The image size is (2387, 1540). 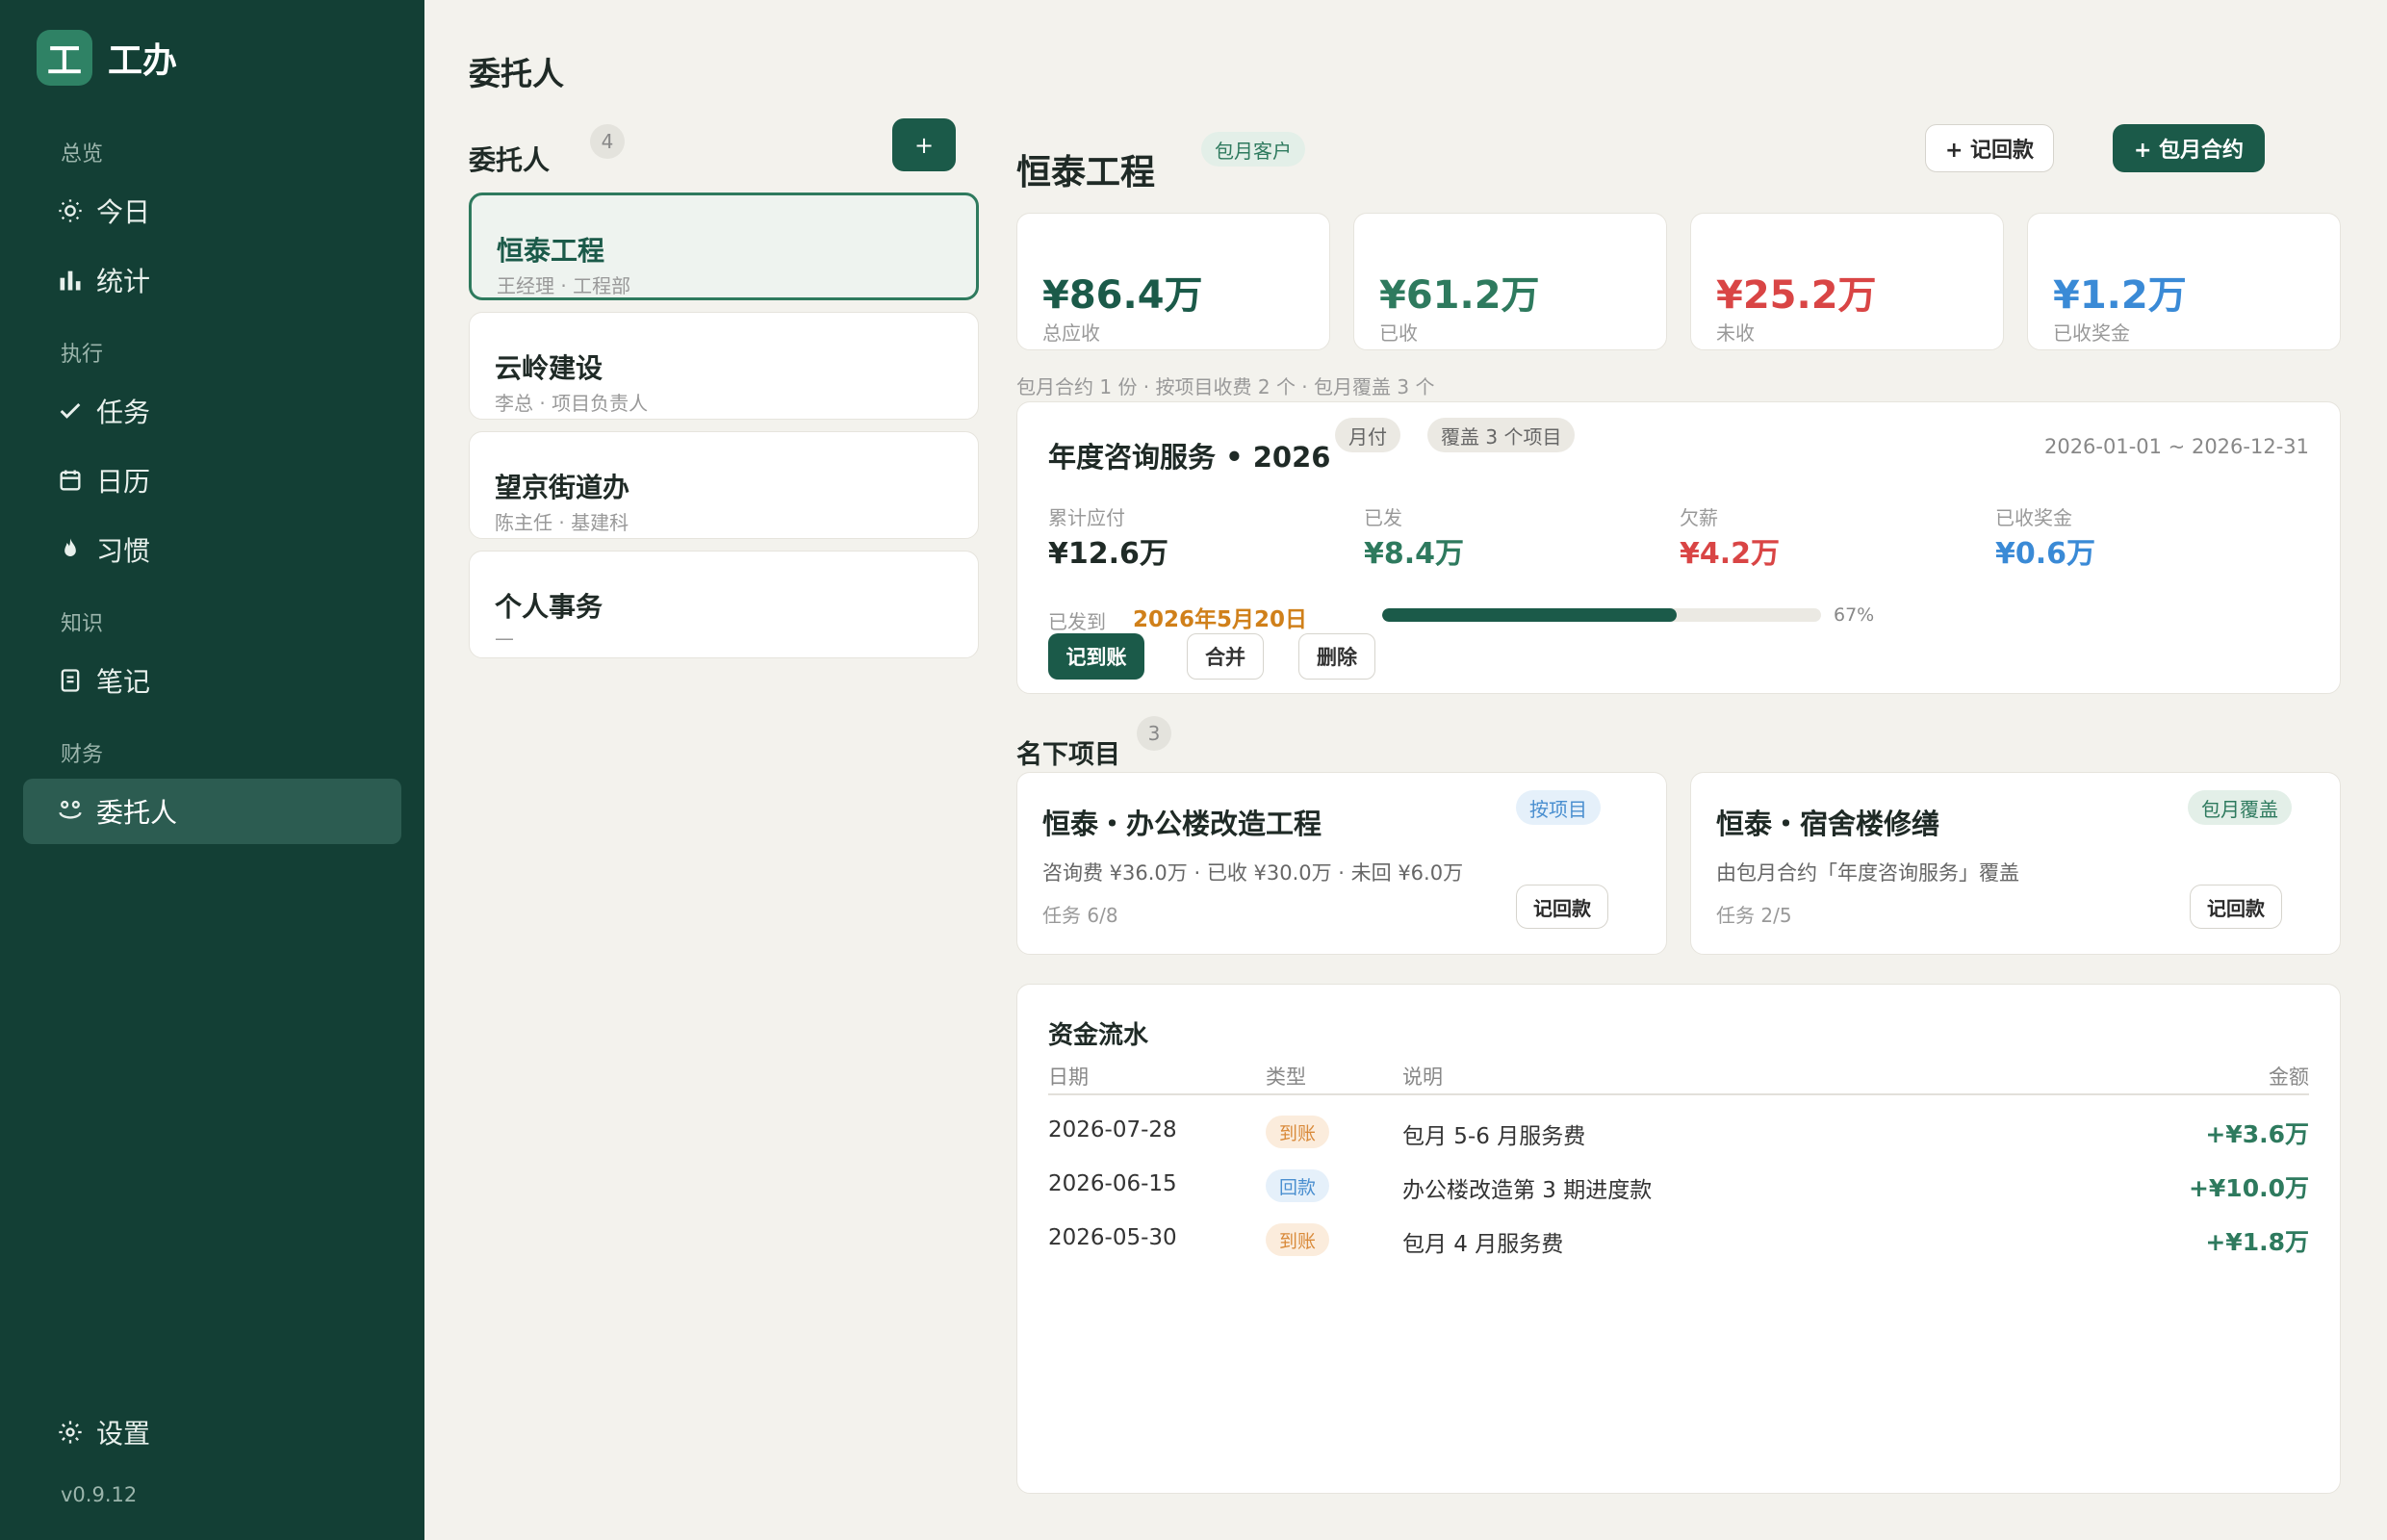 I want to click on sidebar-item-tasks: 任务, so click(x=212, y=411).